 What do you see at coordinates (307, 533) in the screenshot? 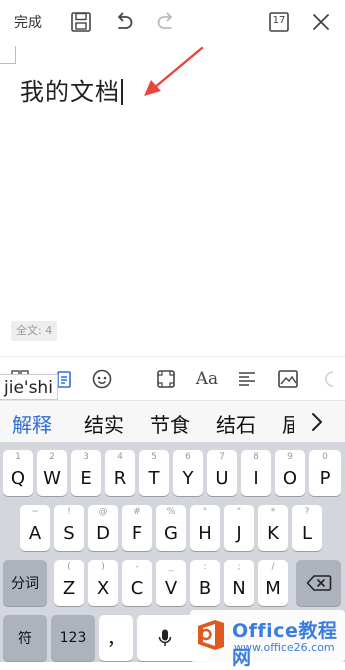
I see `key-l-label: L` at bounding box center [307, 533].